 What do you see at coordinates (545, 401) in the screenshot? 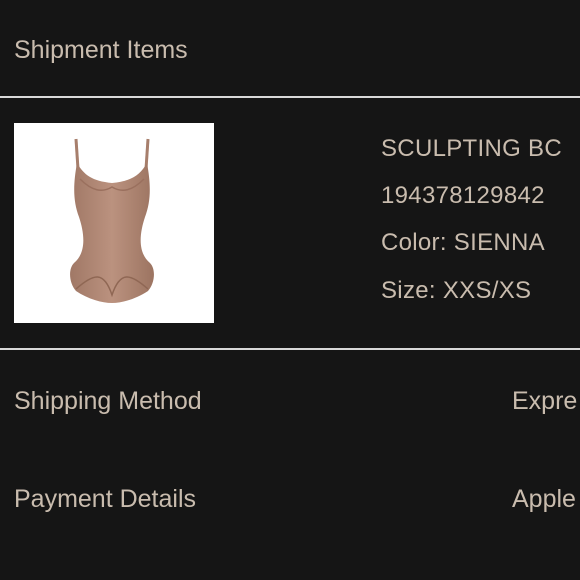
I see `shipping-method-value: Expre` at bounding box center [545, 401].